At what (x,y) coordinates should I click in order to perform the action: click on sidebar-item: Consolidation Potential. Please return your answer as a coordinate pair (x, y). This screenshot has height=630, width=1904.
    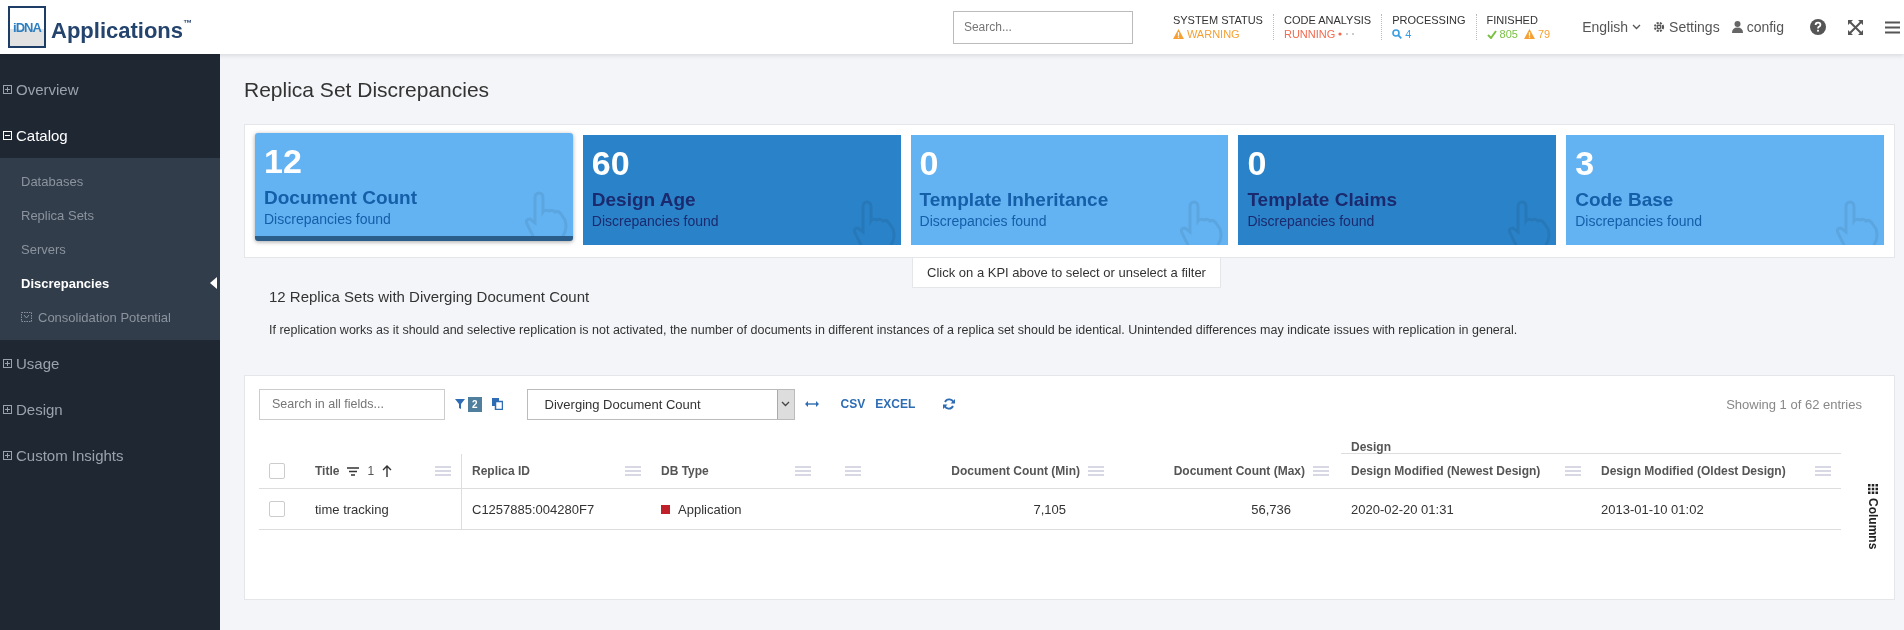
    Looking at the image, I should click on (110, 317).